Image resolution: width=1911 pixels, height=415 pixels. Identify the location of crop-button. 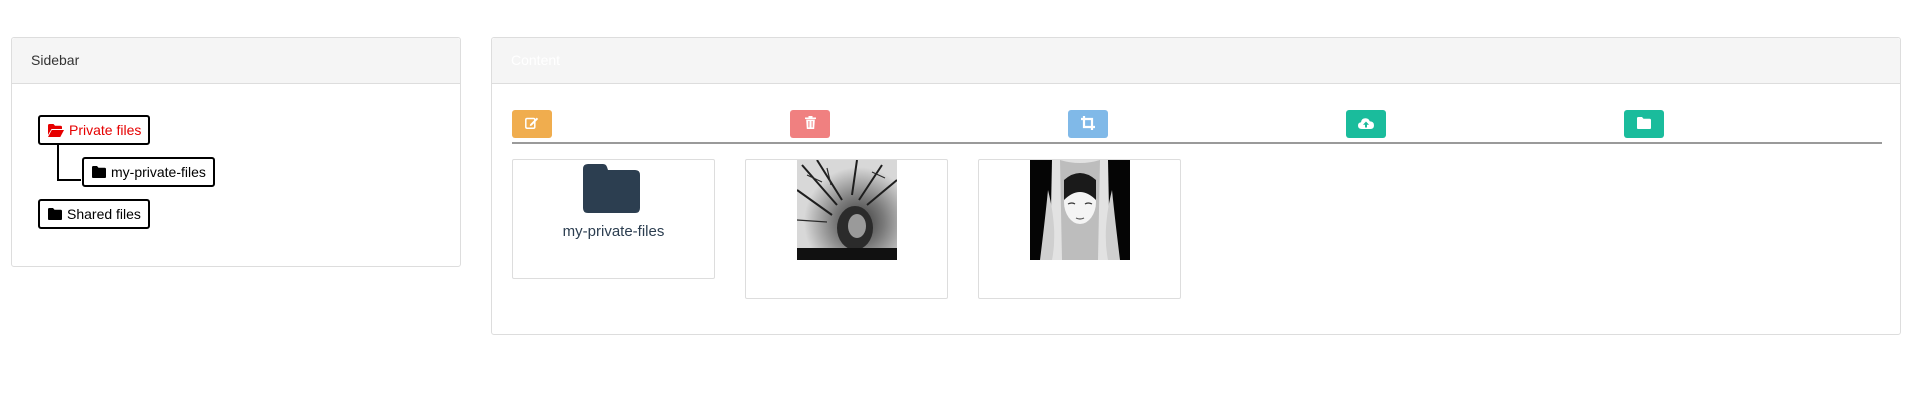
(1088, 124).